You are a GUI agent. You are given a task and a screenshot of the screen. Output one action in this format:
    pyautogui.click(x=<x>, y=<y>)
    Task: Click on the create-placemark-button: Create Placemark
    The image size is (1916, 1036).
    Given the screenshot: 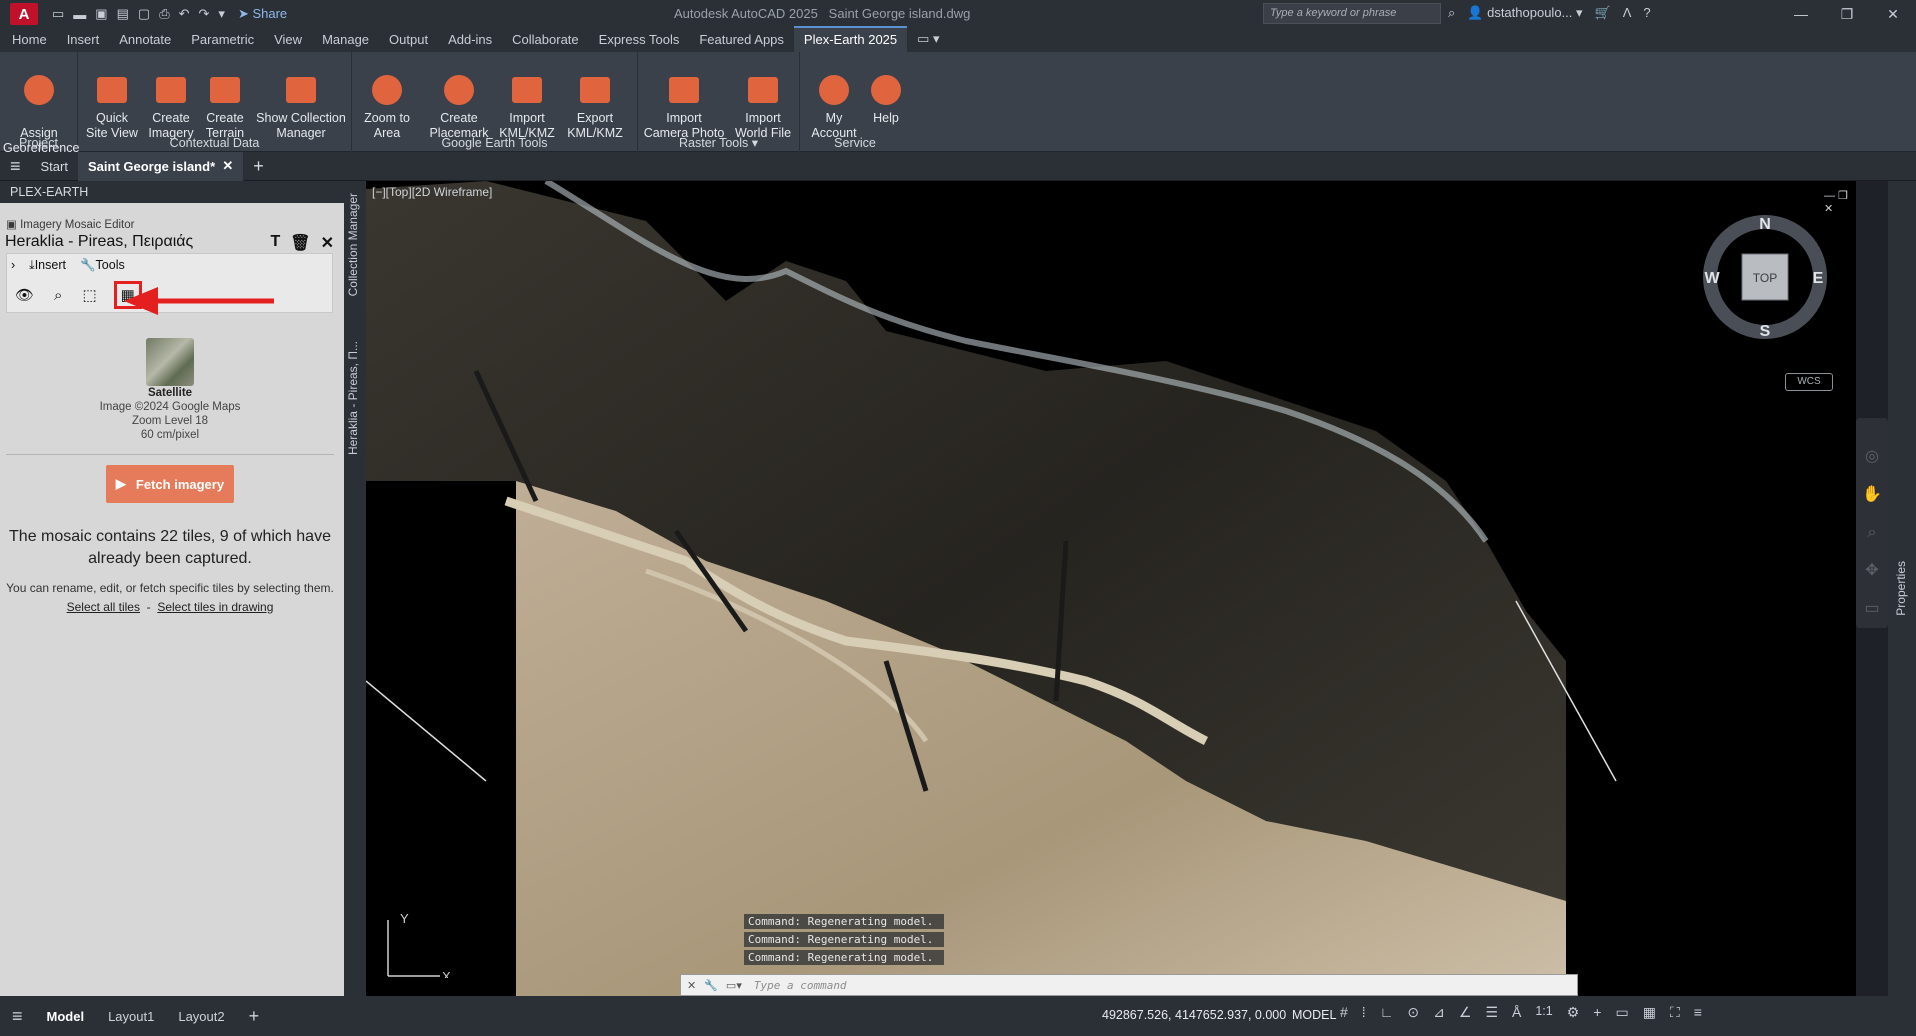 What is the action you would take?
    pyautogui.click(x=459, y=99)
    